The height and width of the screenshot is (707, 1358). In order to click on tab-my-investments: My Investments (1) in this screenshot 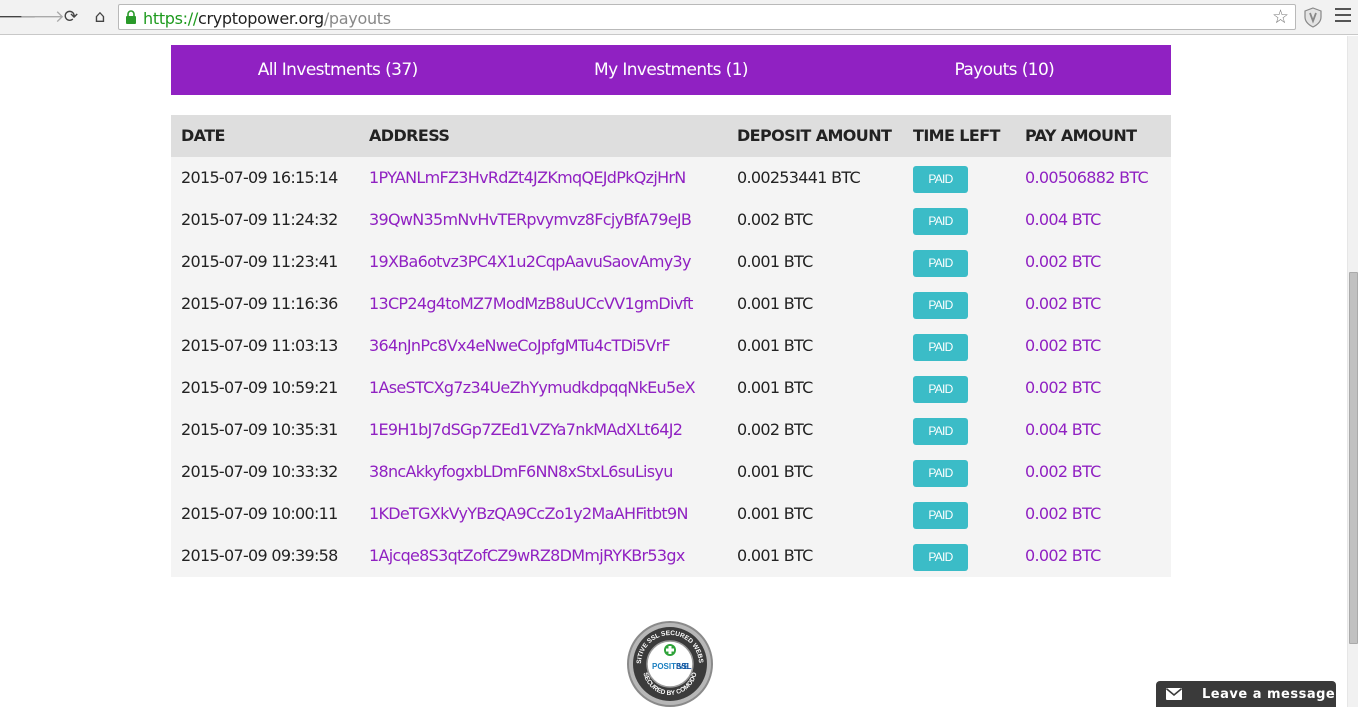, I will do `click(670, 70)`.